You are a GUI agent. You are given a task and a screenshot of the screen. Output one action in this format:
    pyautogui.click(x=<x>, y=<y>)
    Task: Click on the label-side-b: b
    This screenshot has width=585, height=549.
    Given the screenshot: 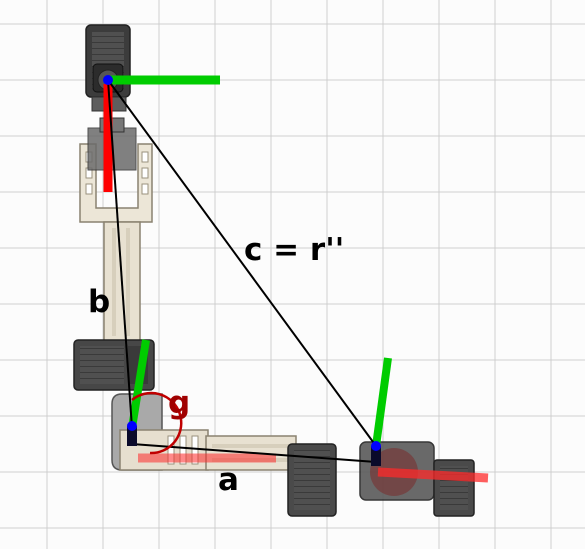 What is the action you would take?
    pyautogui.click(x=99, y=302)
    